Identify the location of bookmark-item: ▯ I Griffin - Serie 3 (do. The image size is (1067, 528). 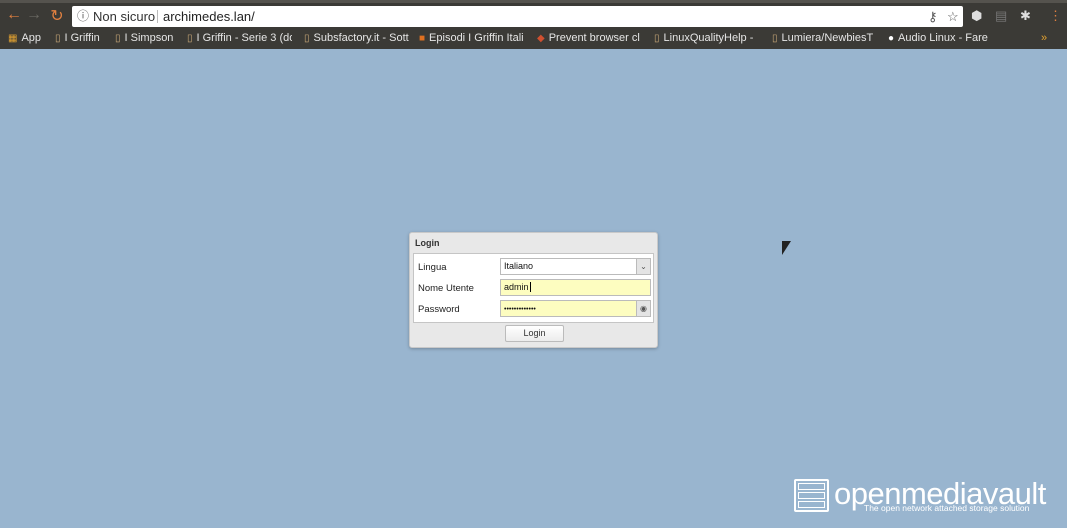
(239, 38).